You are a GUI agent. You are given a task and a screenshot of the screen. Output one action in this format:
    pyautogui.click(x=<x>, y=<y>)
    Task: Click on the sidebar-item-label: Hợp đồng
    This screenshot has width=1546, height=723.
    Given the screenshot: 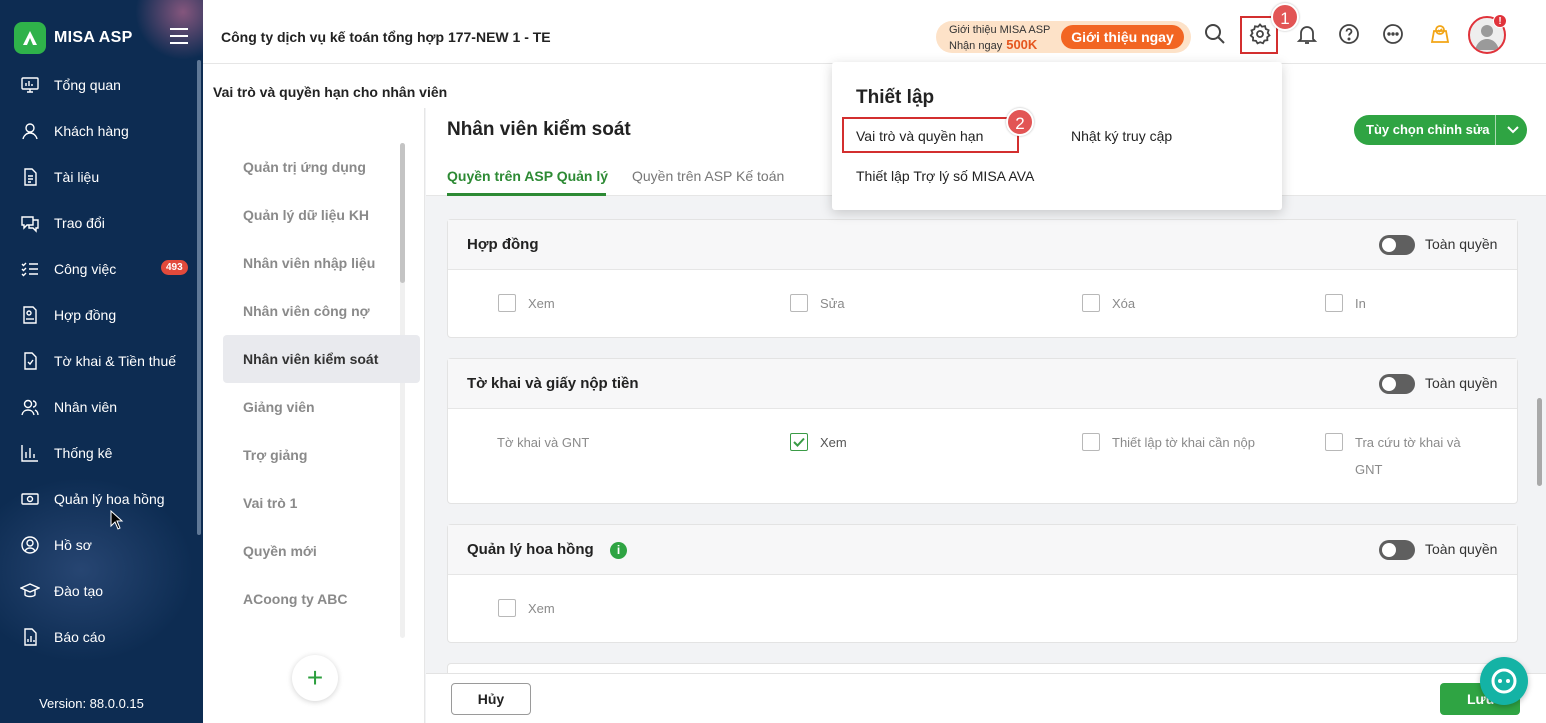 What is the action you would take?
    pyautogui.click(x=85, y=315)
    